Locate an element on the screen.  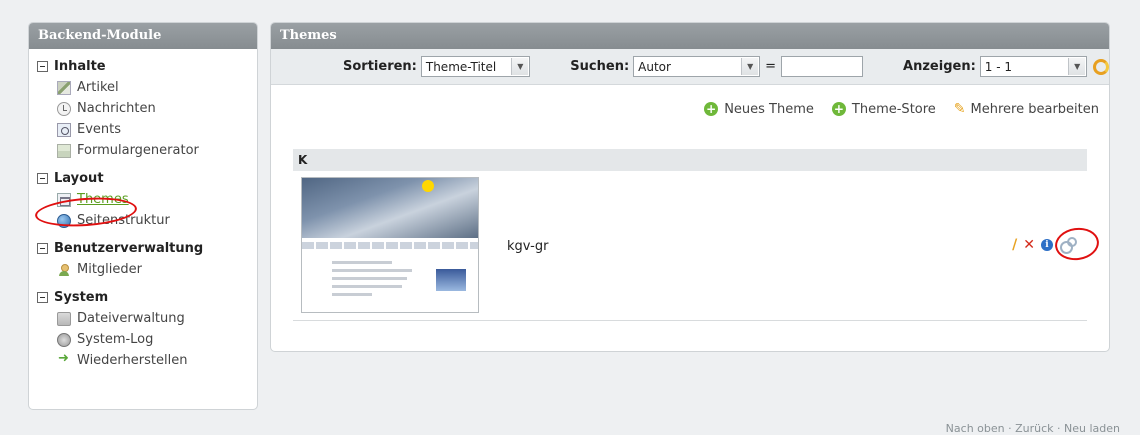
theme-store-label: Theme-Store is located at coordinates (894, 109).